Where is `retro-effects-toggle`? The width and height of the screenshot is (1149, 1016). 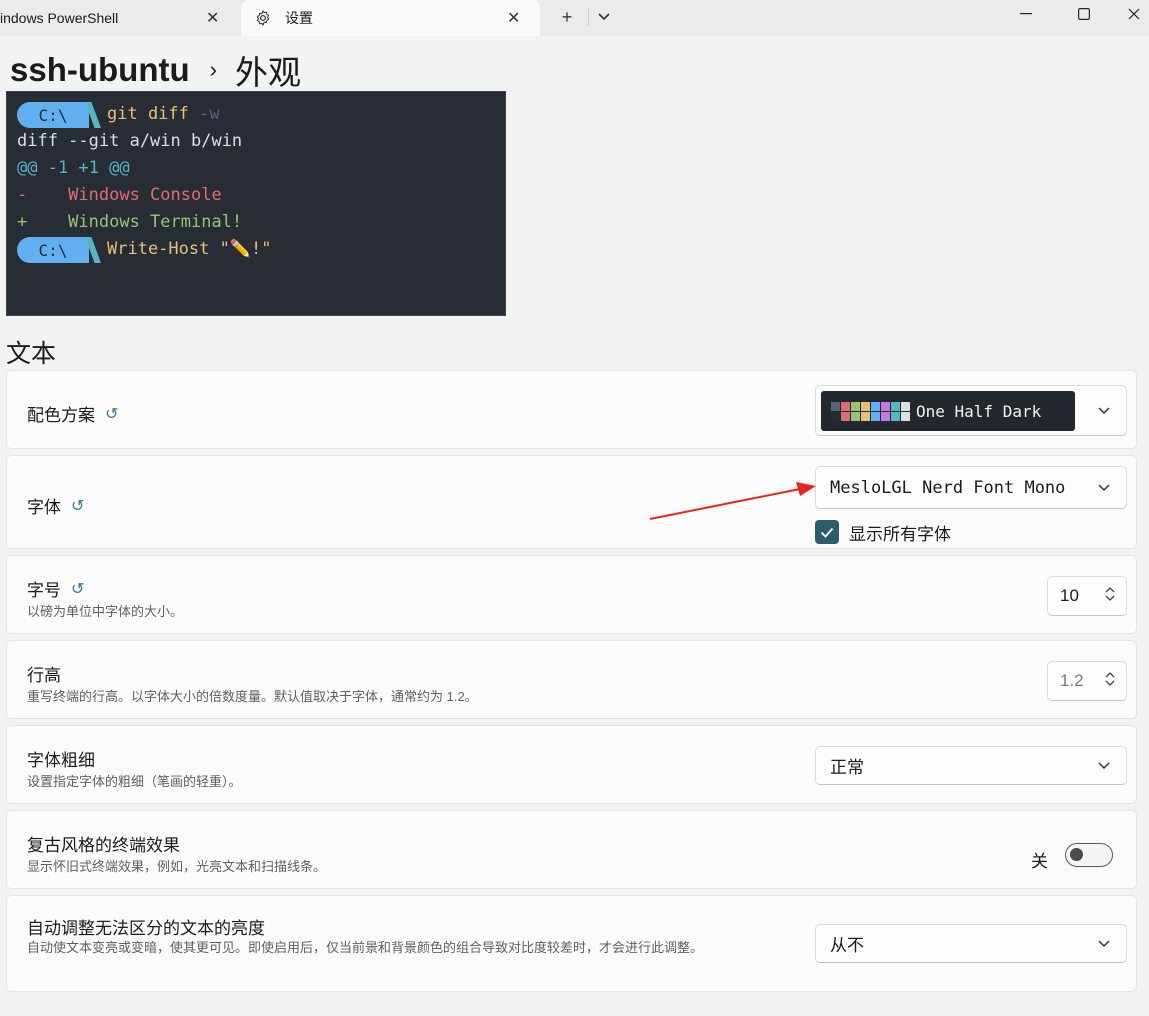 retro-effects-toggle is located at coordinates (1089, 855).